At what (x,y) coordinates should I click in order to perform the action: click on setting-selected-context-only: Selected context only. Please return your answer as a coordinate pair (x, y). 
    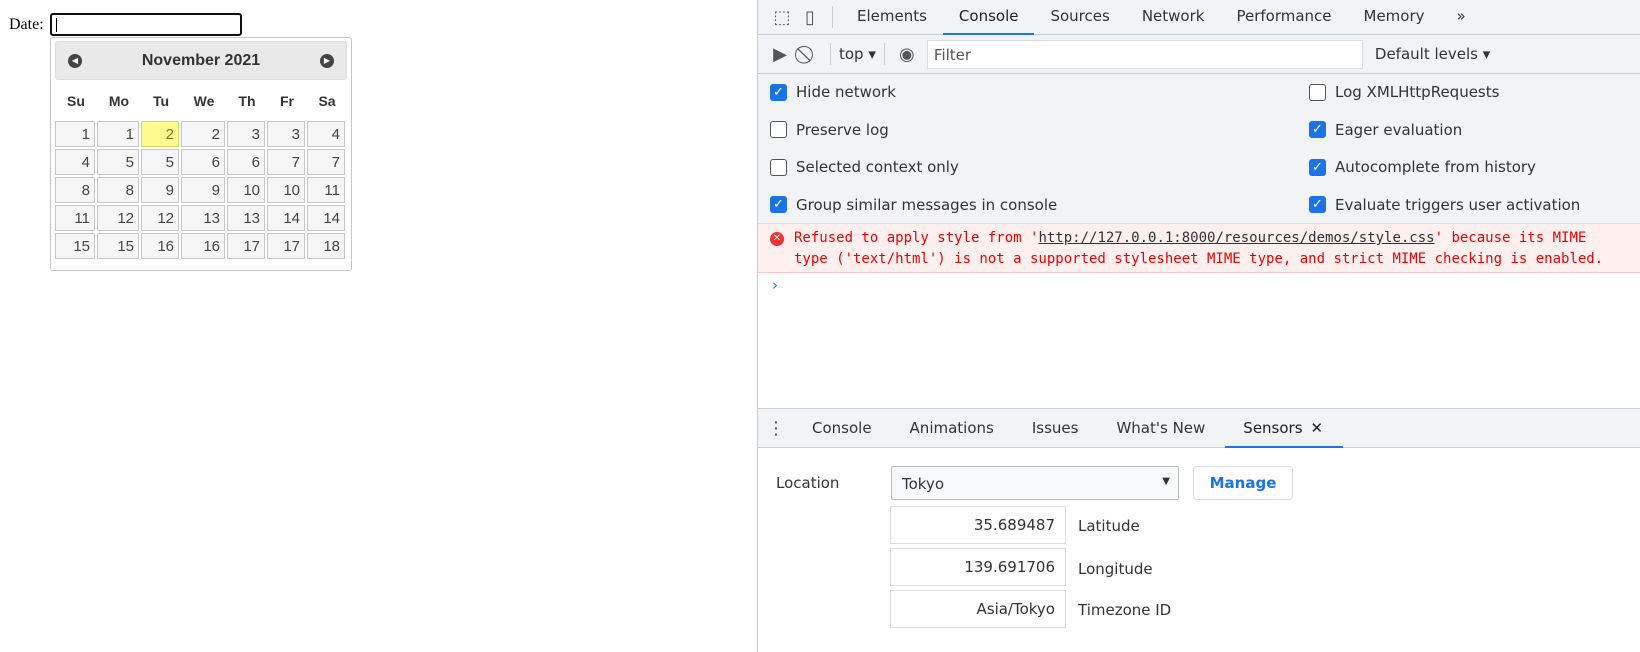
    Looking at the image, I should click on (864, 167).